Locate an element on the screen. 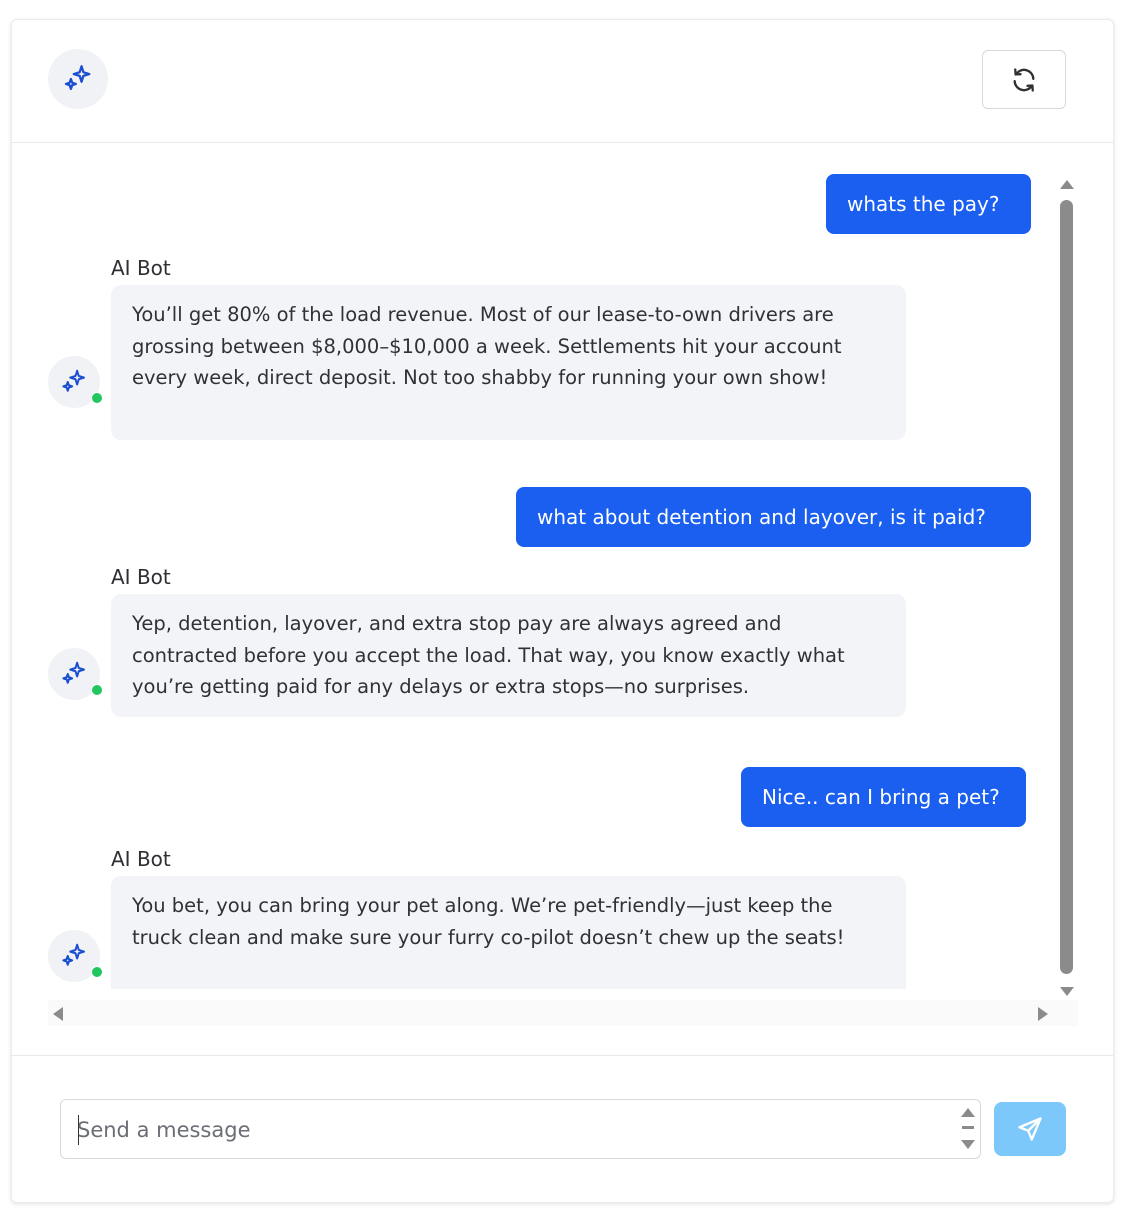 This screenshot has height=1216, width=1129. send-icon is located at coordinates (1030, 1129).